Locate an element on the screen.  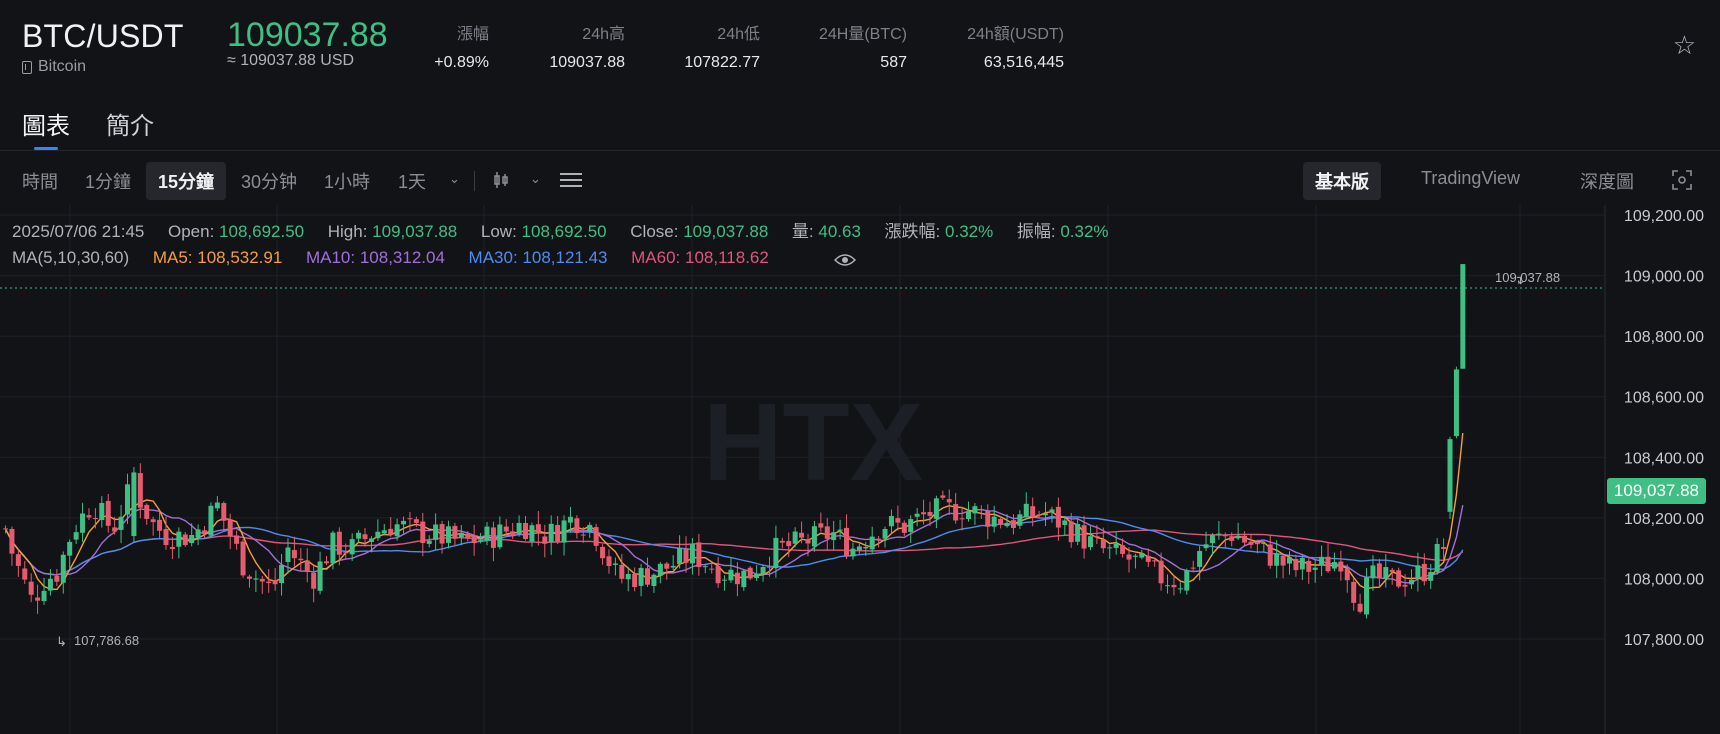
ma-title: MA(5,10,30,60) is located at coordinates (70, 257).